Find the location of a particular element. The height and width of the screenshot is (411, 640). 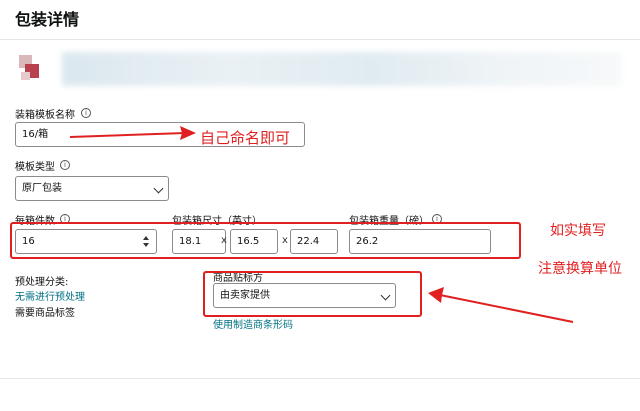

template-type-select: 原厂包装 is located at coordinates (92, 188).